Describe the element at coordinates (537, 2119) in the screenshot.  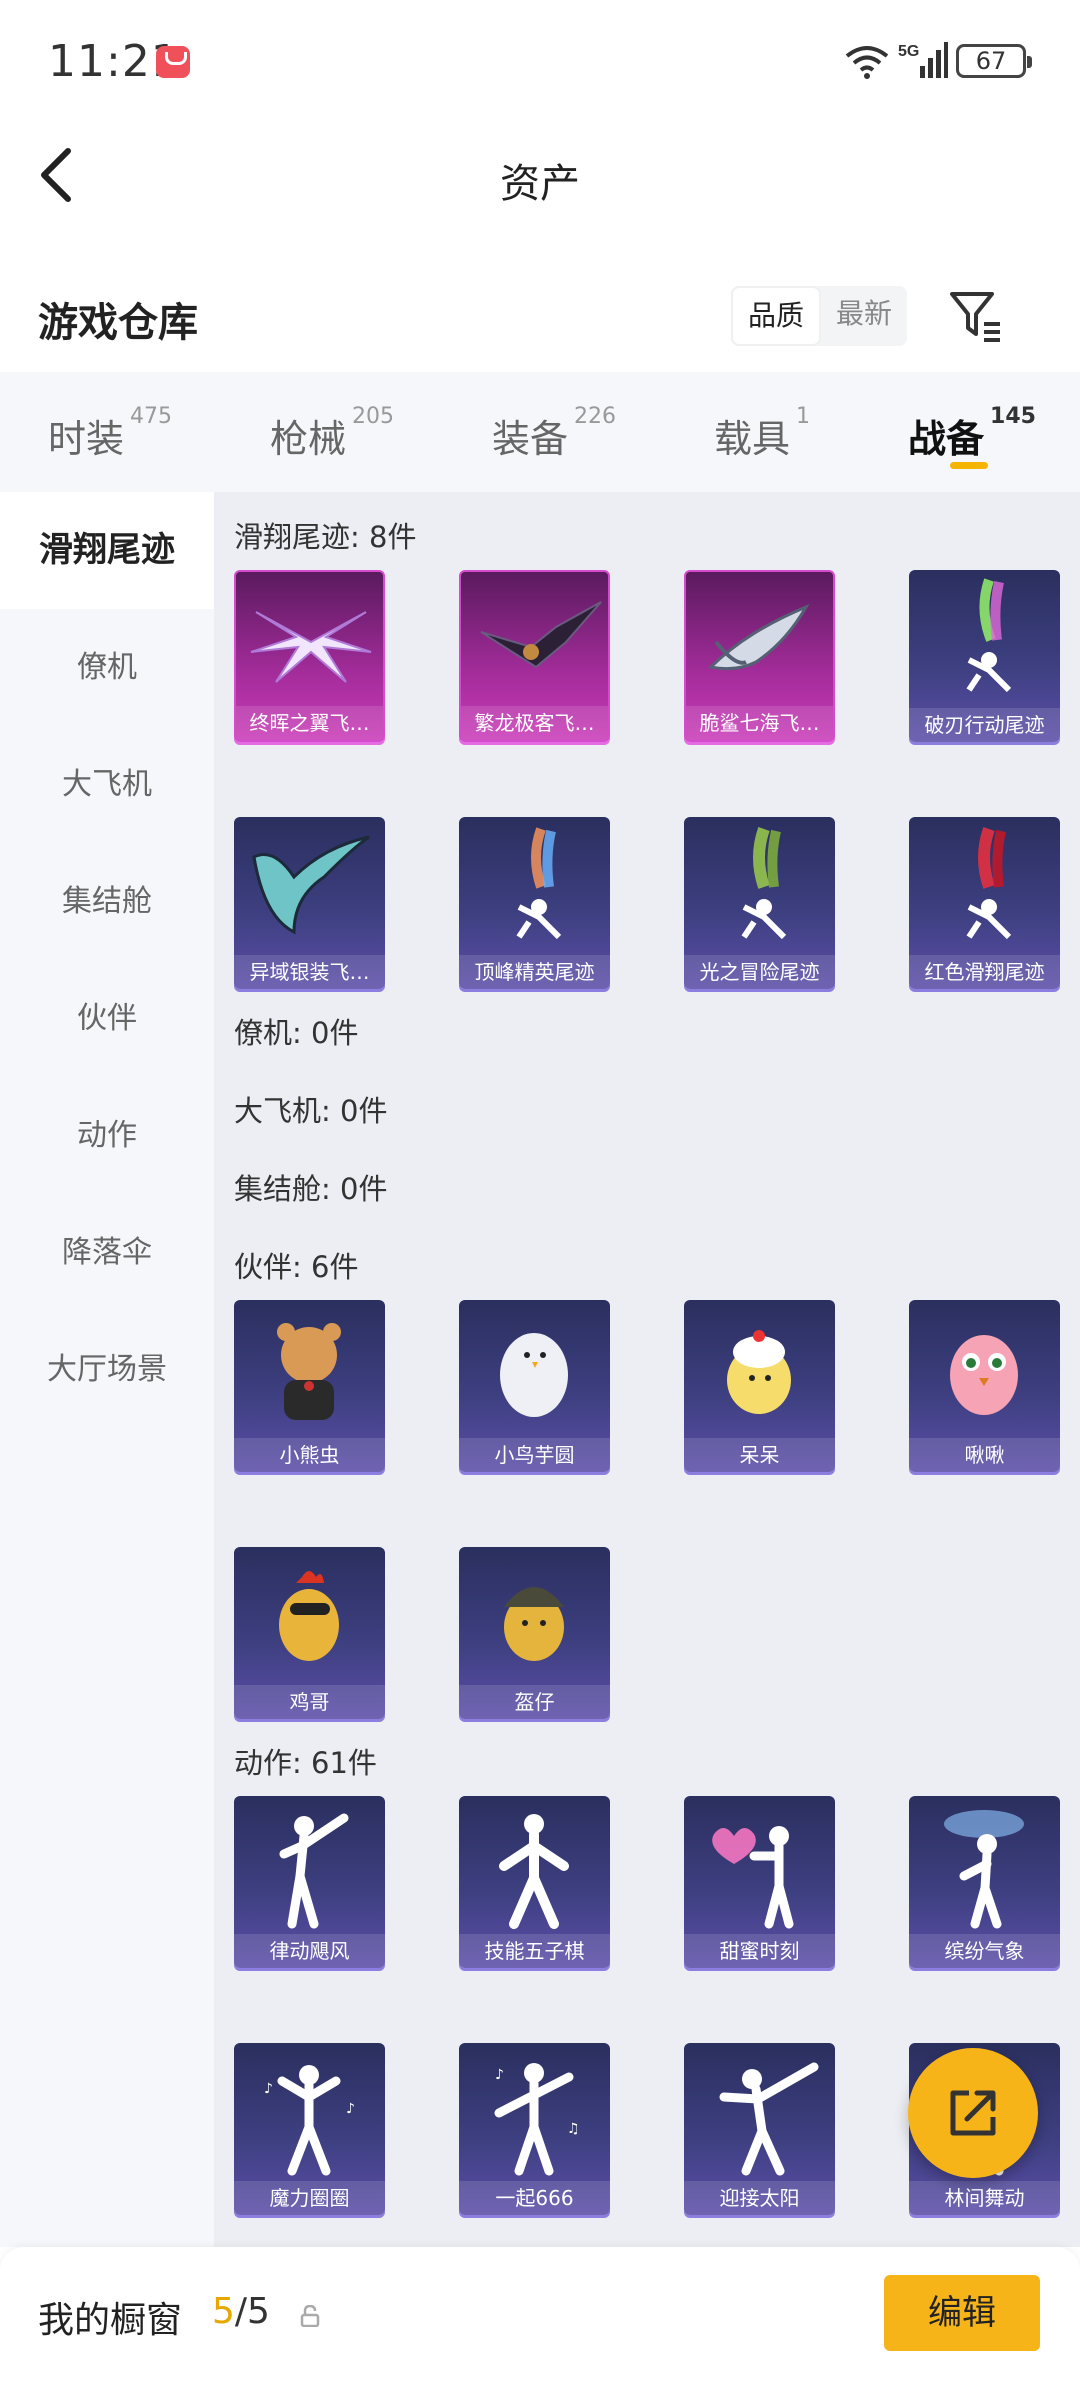
I see `dance-pose-art-icon: ♪♫` at that location.